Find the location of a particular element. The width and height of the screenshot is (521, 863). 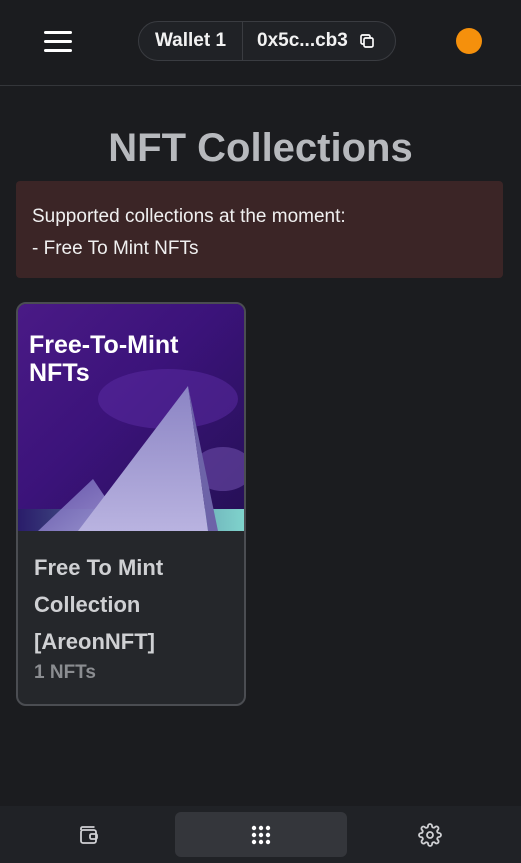

top-header: Wallet 1 0x5c...cb3 is located at coordinates (260, 43).